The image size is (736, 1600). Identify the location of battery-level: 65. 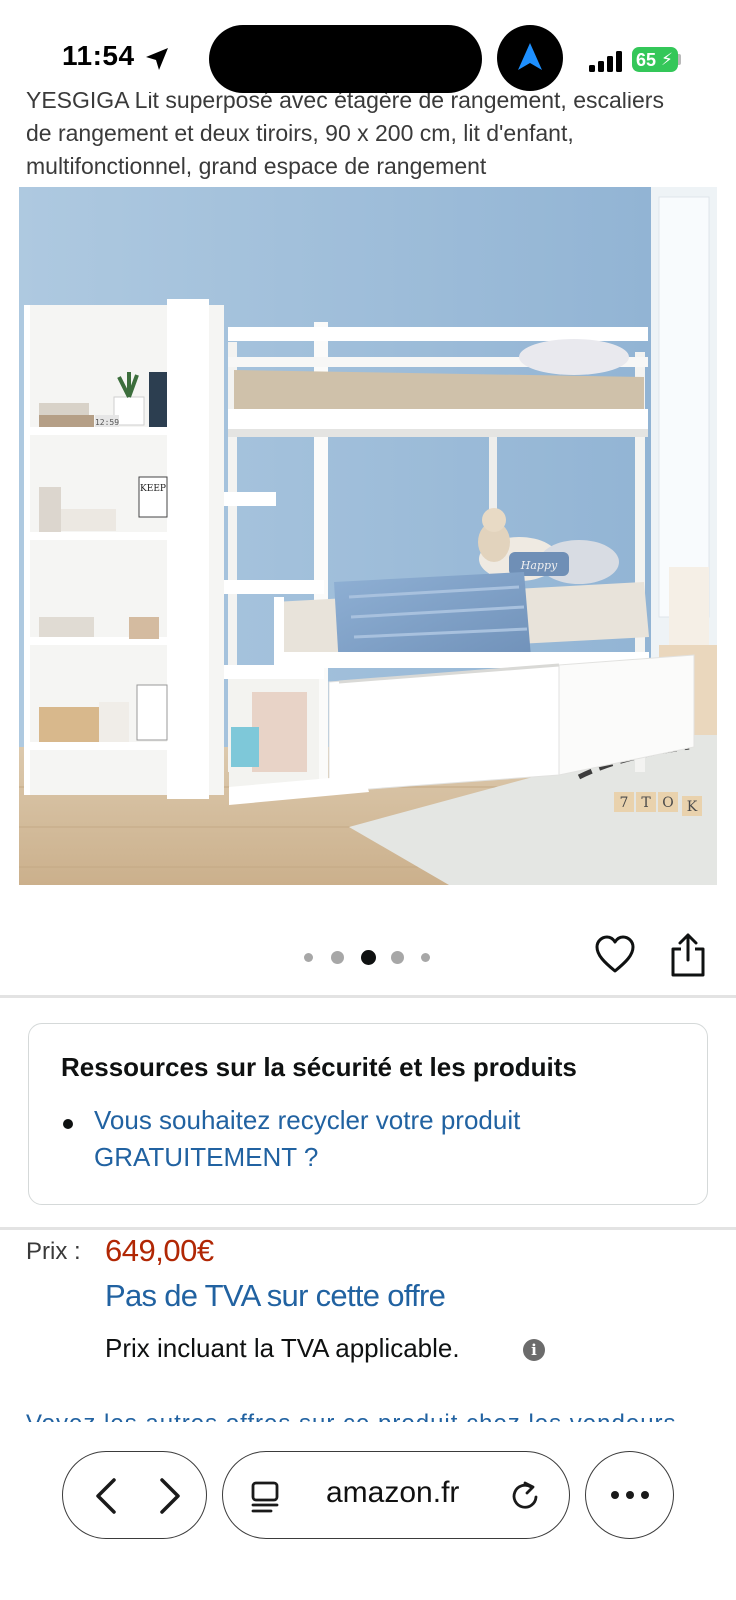
(646, 60).